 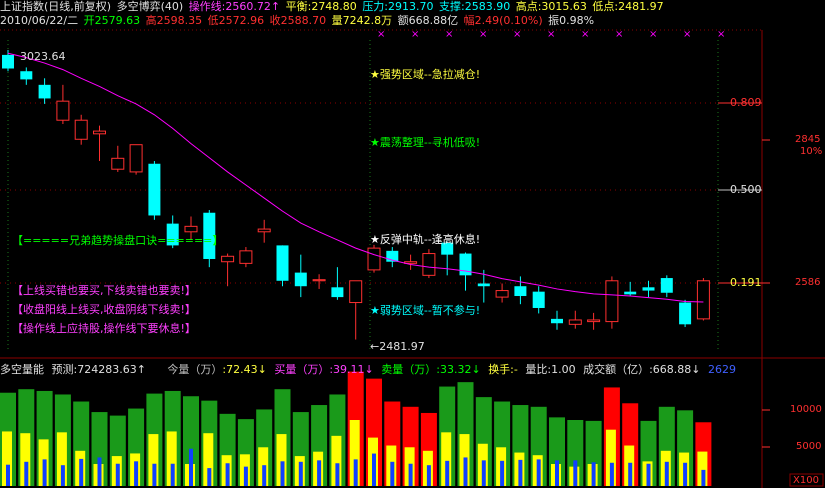 What do you see at coordinates (458, 369) in the screenshot?
I see `sell-volume-value: :33.32↓` at bounding box center [458, 369].